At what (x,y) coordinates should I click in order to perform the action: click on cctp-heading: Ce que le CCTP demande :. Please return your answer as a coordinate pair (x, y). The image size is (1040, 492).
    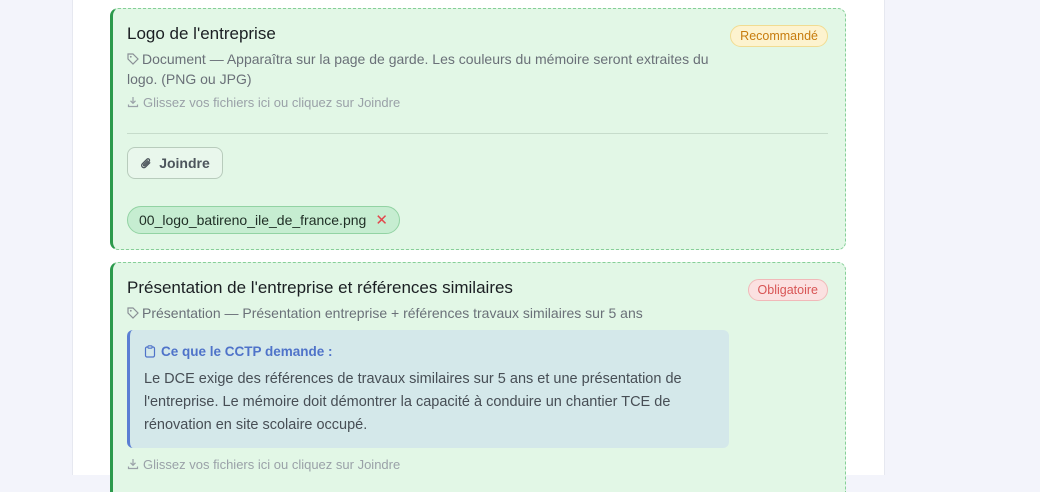
    Looking at the image, I should click on (238, 351).